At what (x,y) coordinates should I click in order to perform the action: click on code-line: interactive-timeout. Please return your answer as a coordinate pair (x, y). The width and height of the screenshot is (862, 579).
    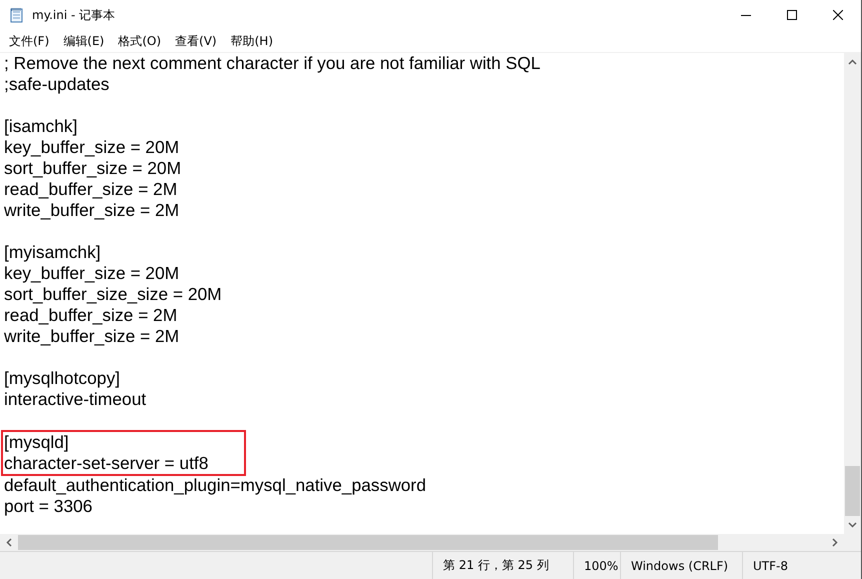
    Looking at the image, I should click on (75, 399).